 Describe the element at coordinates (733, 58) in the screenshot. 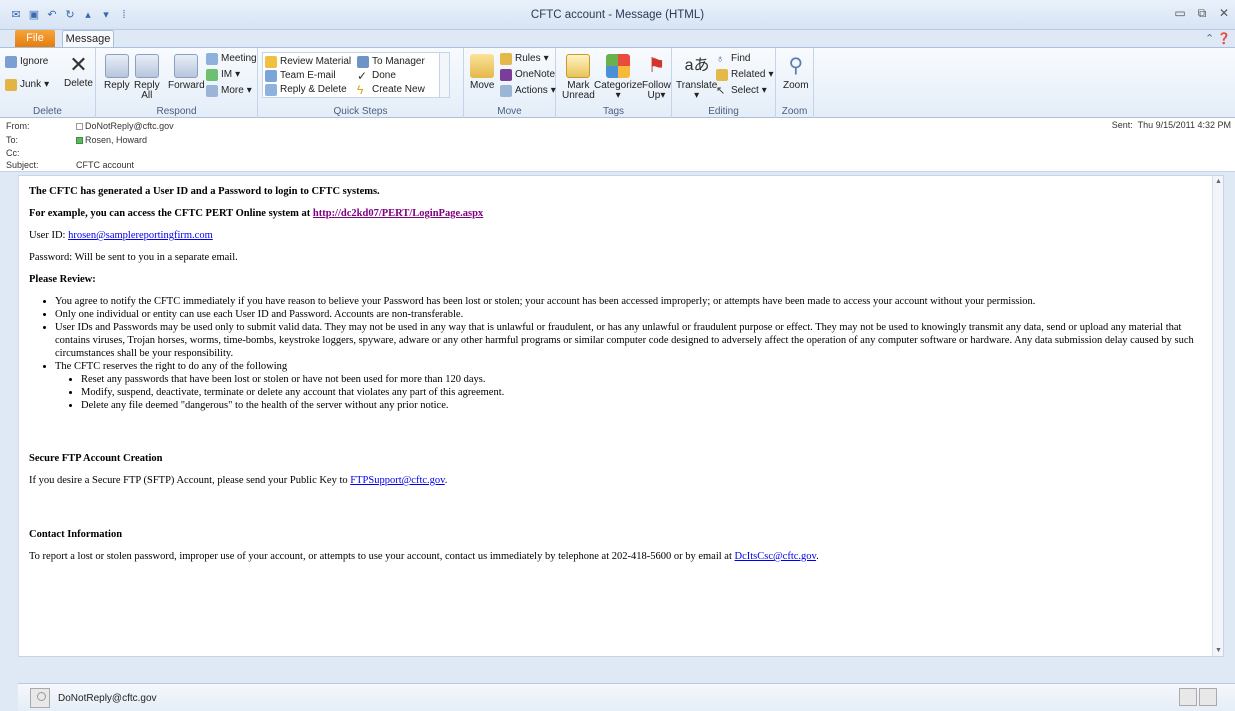

I see `find-button: ♁ Find` at that location.